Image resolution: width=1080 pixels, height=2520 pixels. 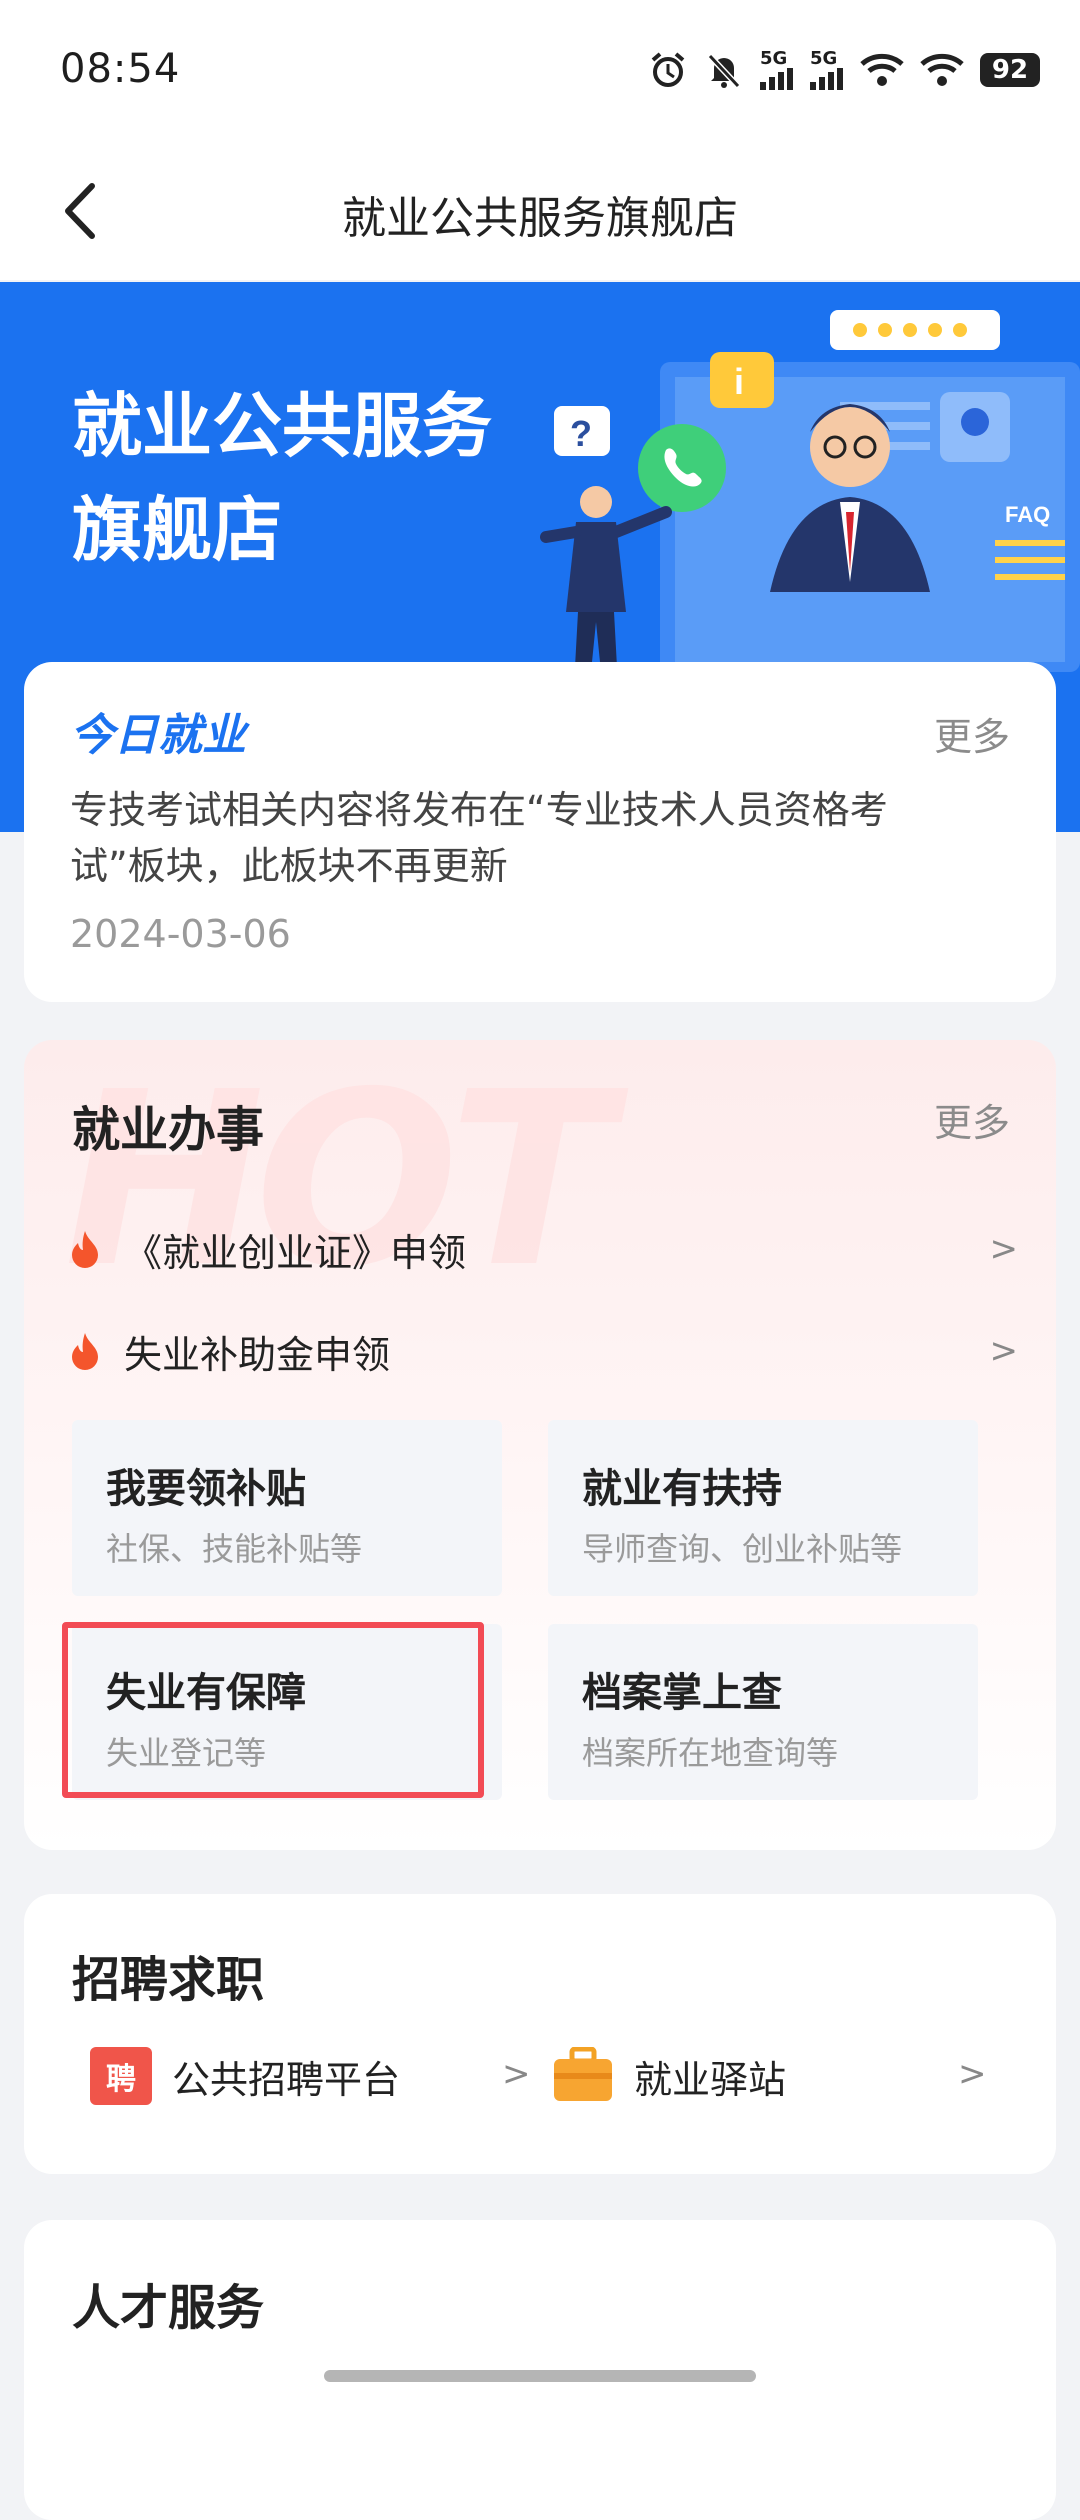 I want to click on question-bubble-icon: ?, so click(x=582, y=431).